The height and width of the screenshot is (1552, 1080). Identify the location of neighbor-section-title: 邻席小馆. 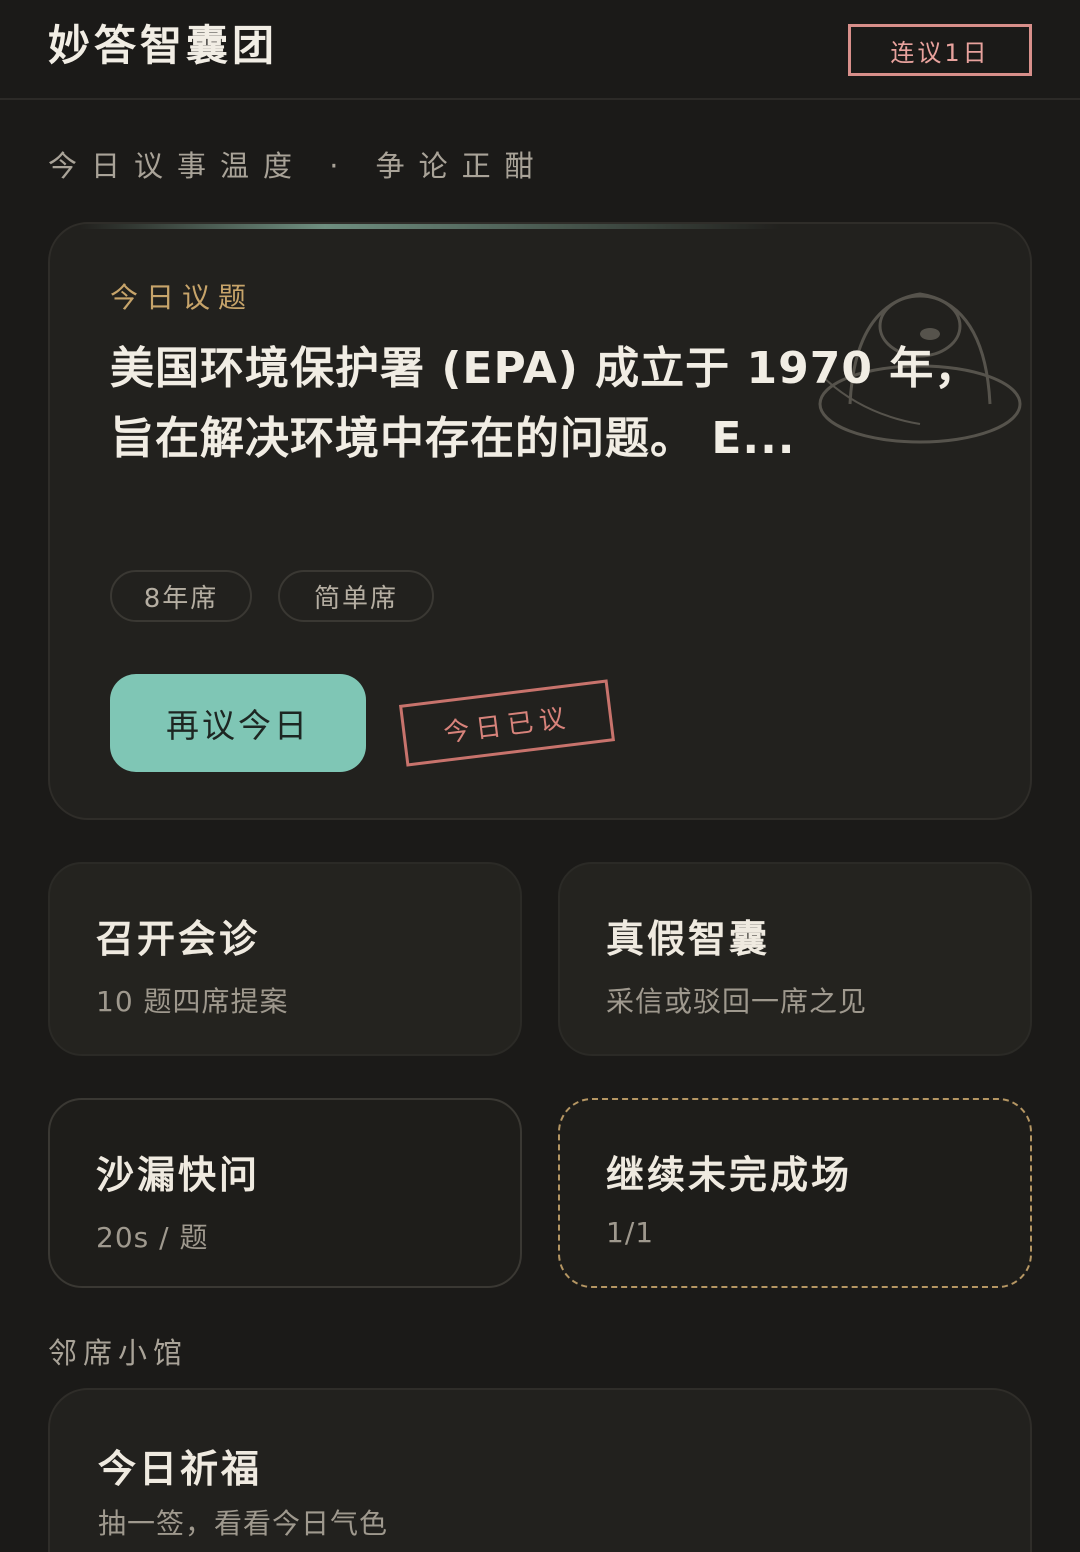
(118, 1353).